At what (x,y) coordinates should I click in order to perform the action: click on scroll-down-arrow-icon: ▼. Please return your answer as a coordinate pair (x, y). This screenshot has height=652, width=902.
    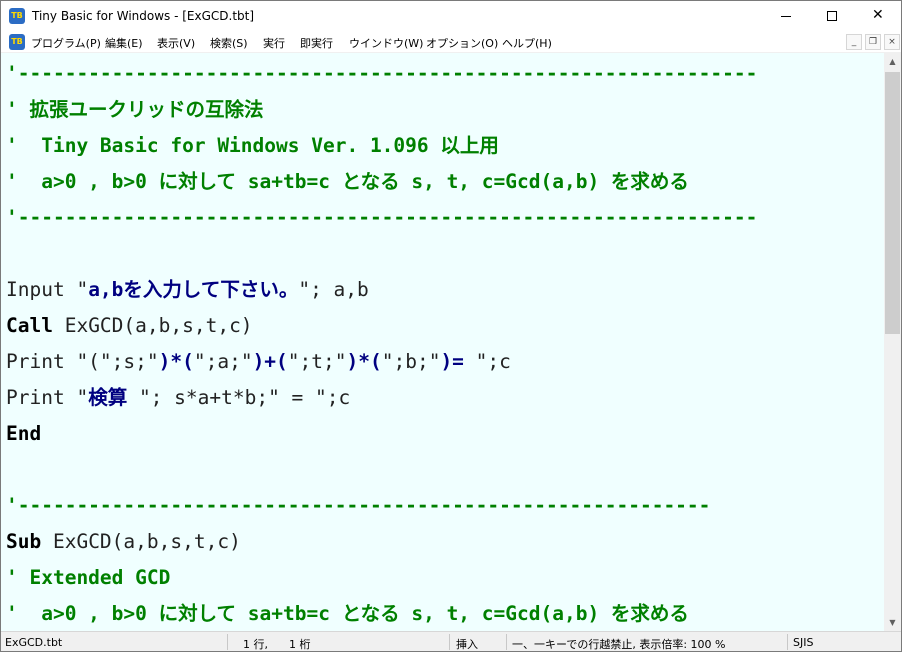
    Looking at the image, I should click on (892, 622).